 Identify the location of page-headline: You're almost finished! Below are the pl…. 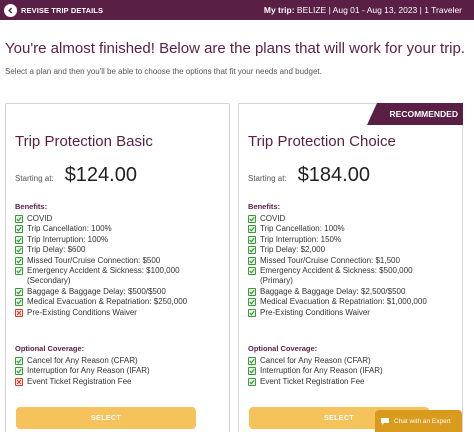
(235, 48).